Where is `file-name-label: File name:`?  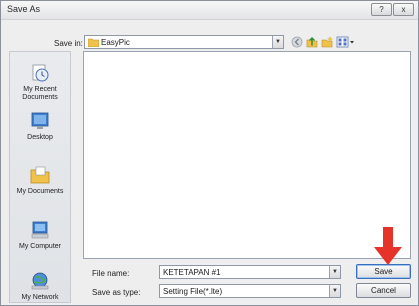
file-name-label: File name: is located at coordinates (111, 273).